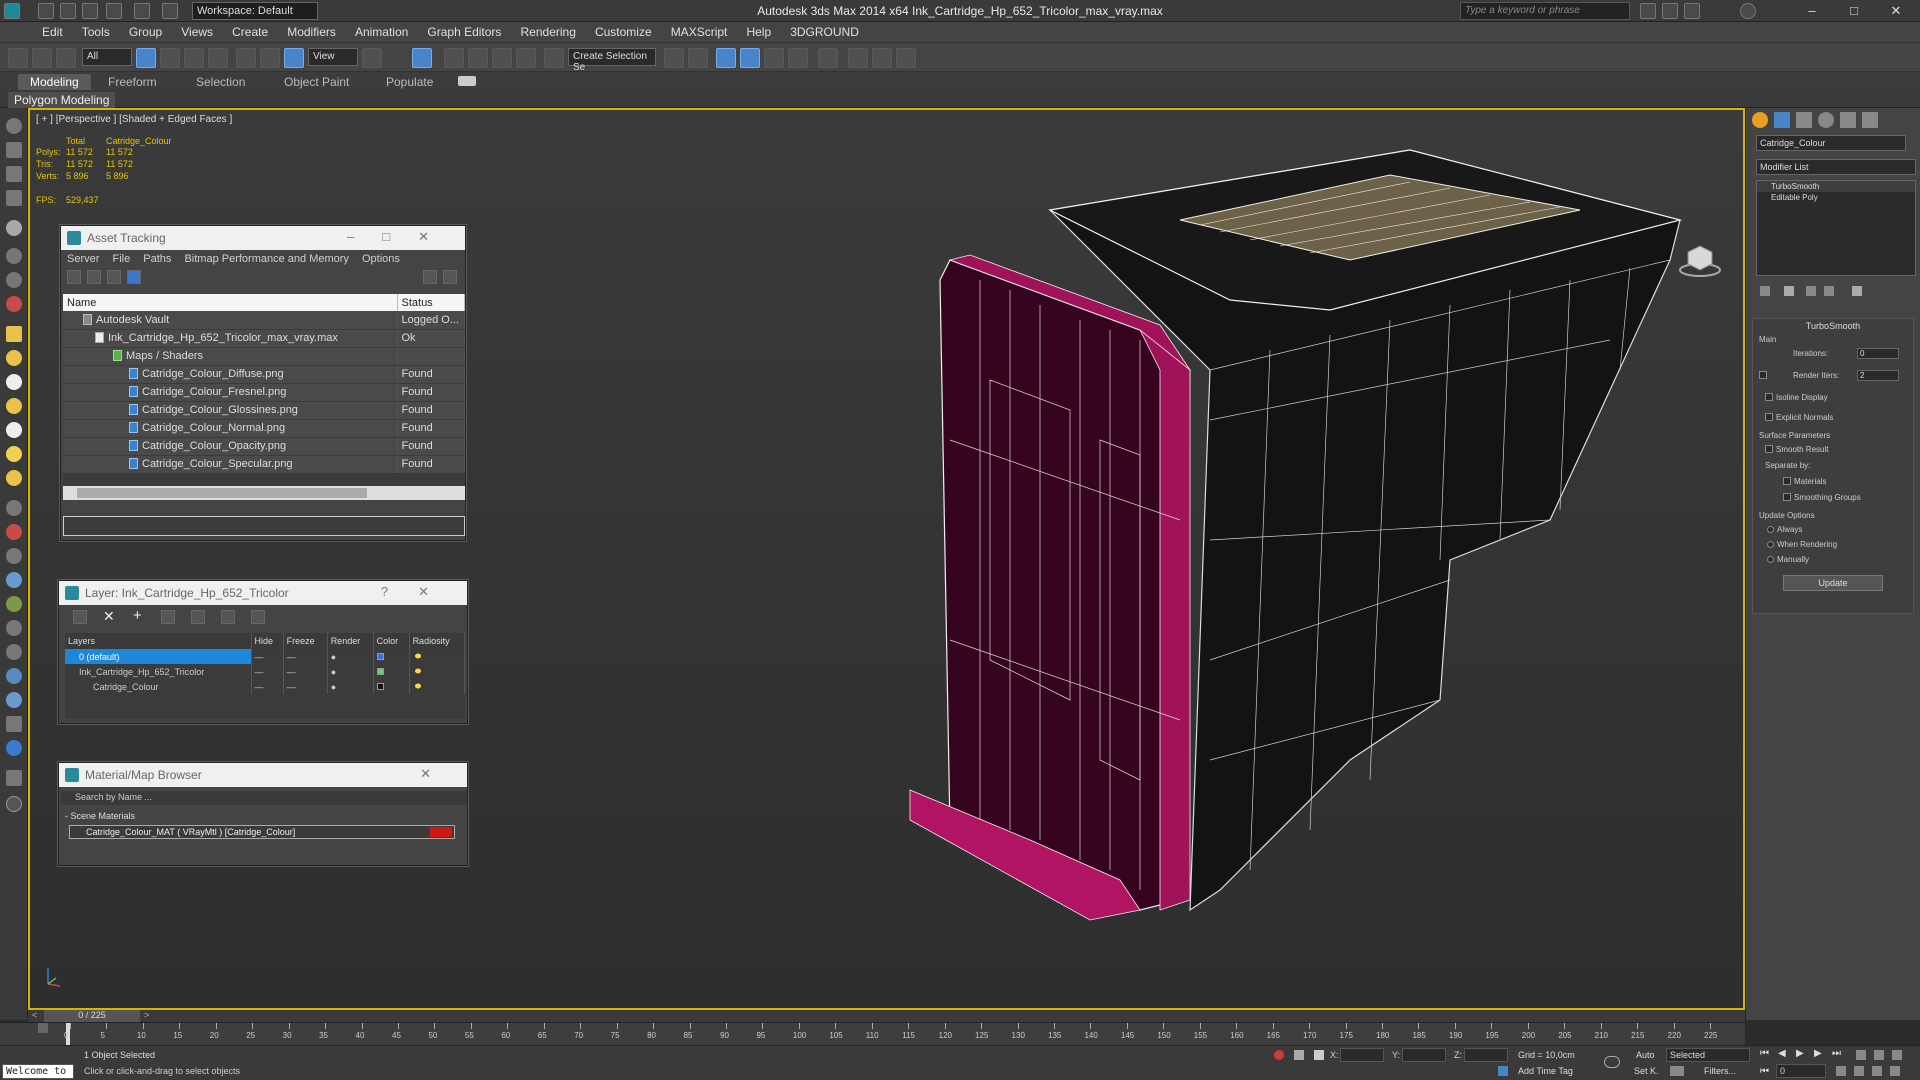 The image size is (1920, 1080). What do you see at coordinates (230, 302) in the screenshot?
I see `column-name: Name` at bounding box center [230, 302].